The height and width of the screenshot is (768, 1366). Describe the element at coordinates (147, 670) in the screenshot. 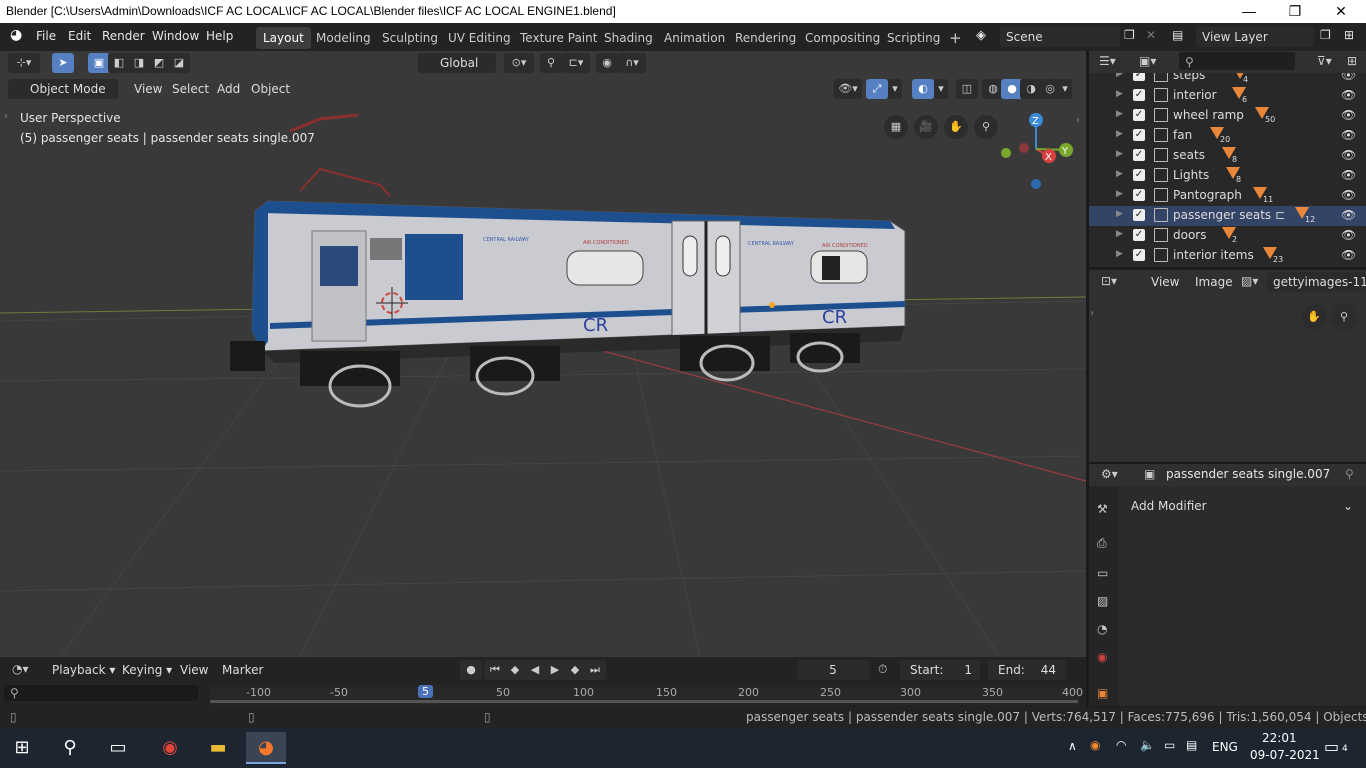

I see `keying-menu: Keying ▾` at that location.